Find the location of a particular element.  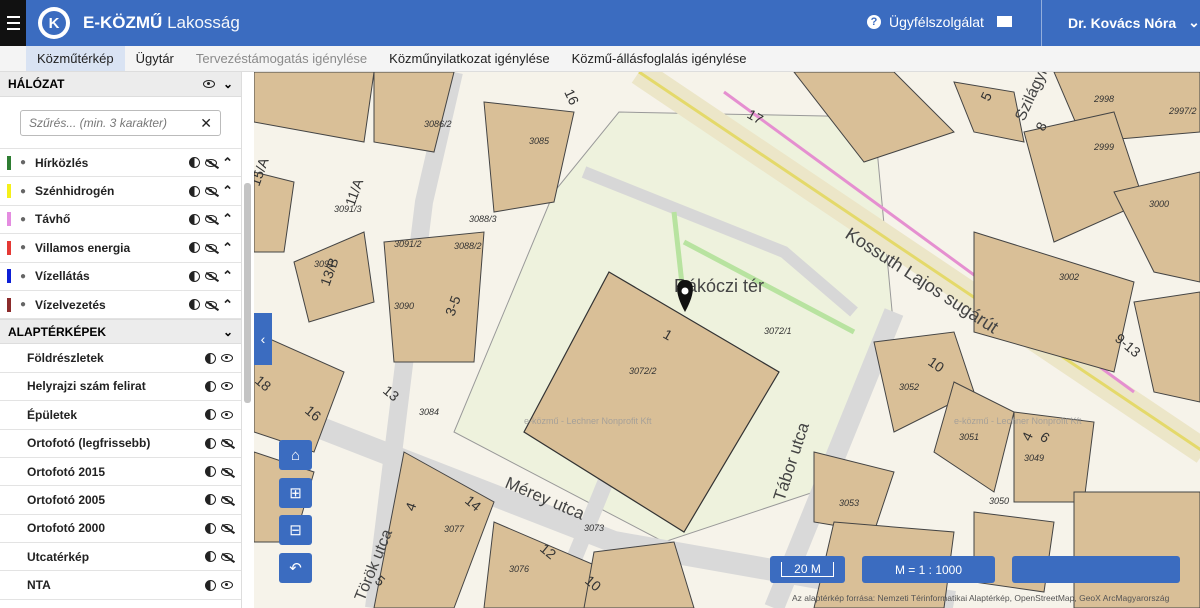

hamburger-menu-button is located at coordinates (13, 23).